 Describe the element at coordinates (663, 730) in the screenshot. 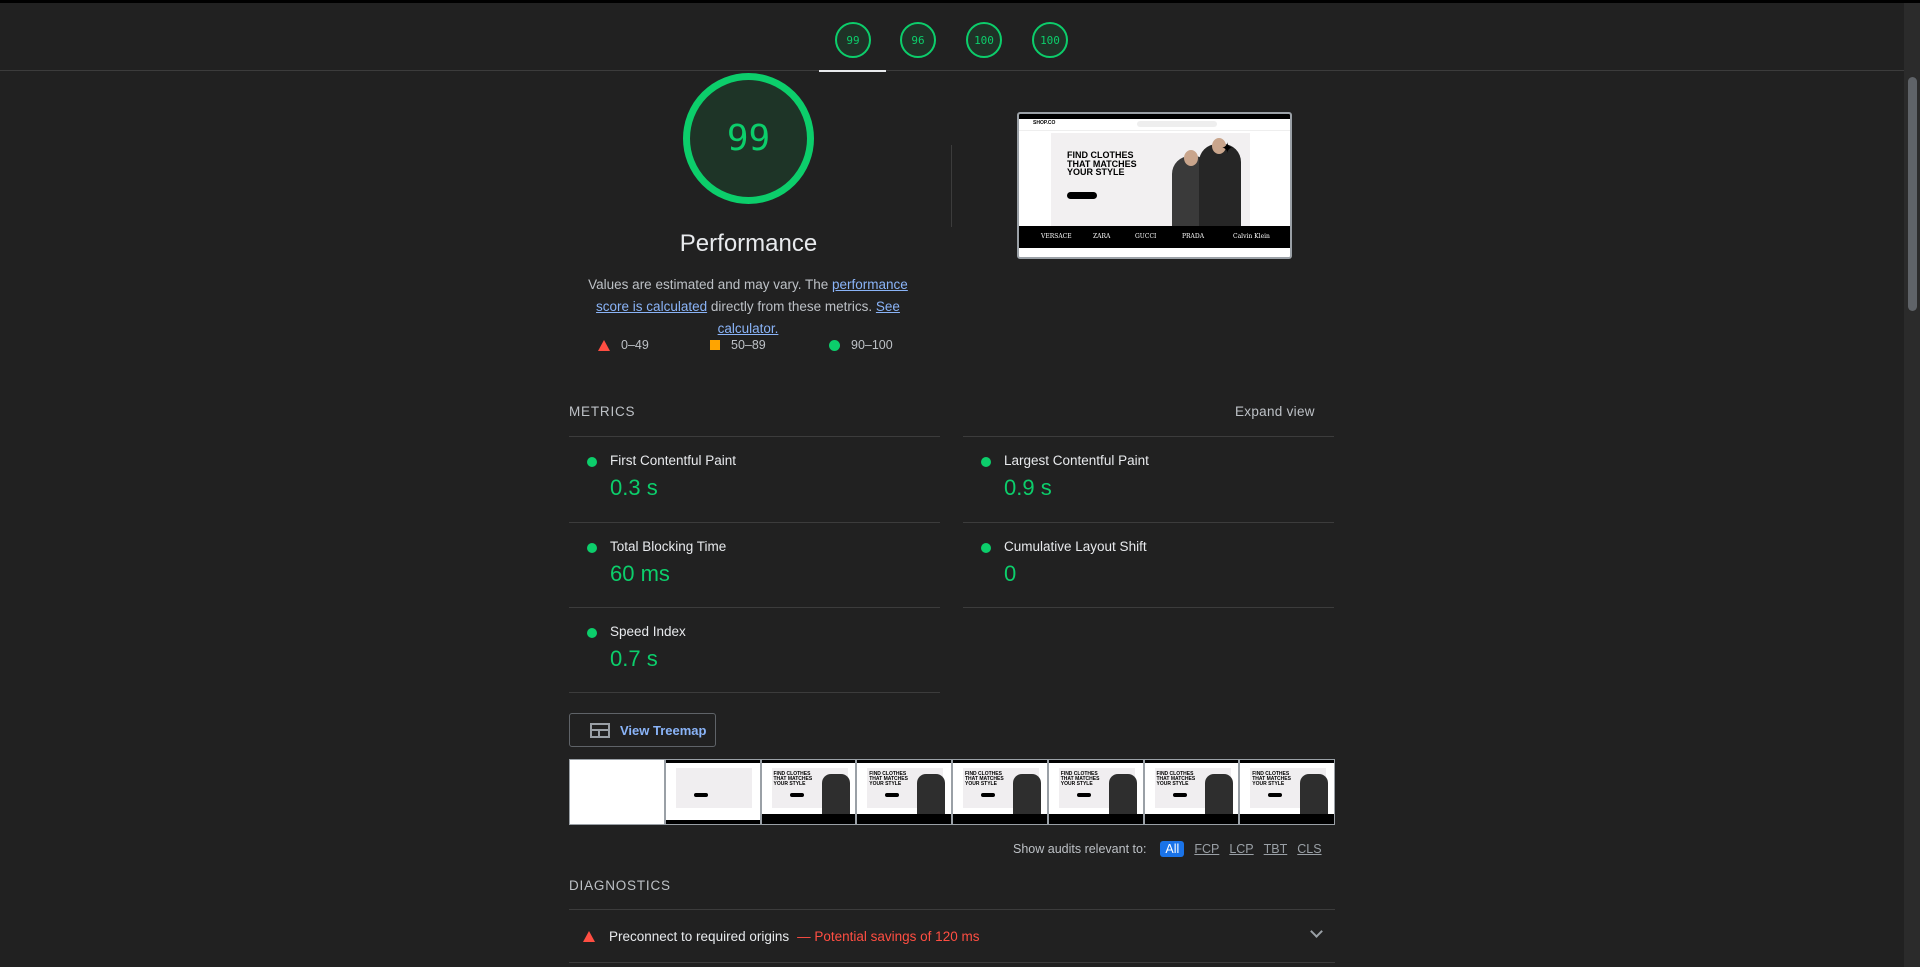

I see `treemap-label: View Treemap` at that location.